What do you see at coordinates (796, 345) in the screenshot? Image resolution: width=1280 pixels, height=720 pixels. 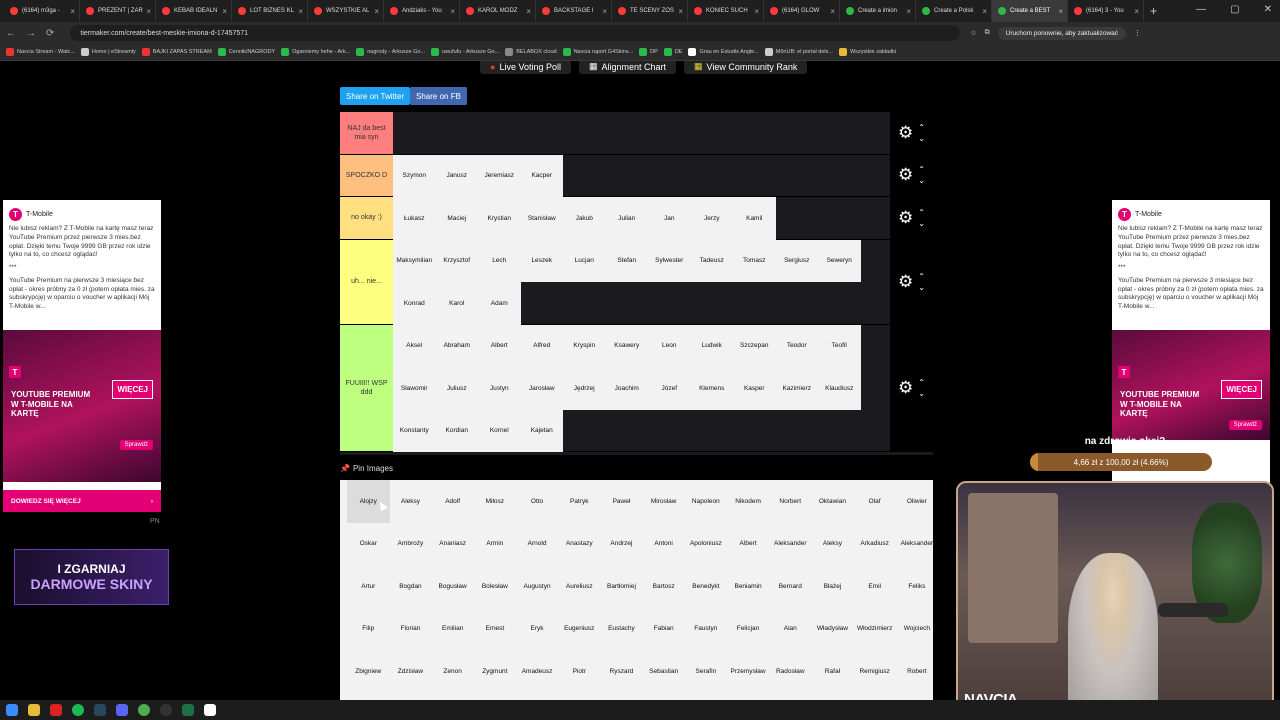 I see `tier-item: Teodor` at bounding box center [796, 345].